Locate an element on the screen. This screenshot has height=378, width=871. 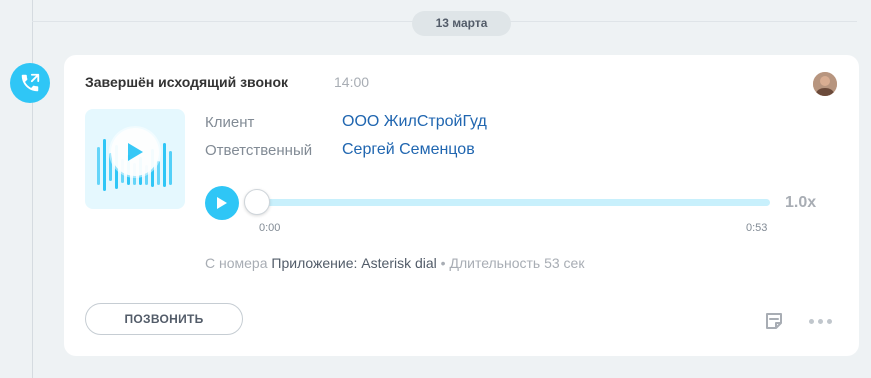
total-duration: 0:53 is located at coordinates (757, 228).